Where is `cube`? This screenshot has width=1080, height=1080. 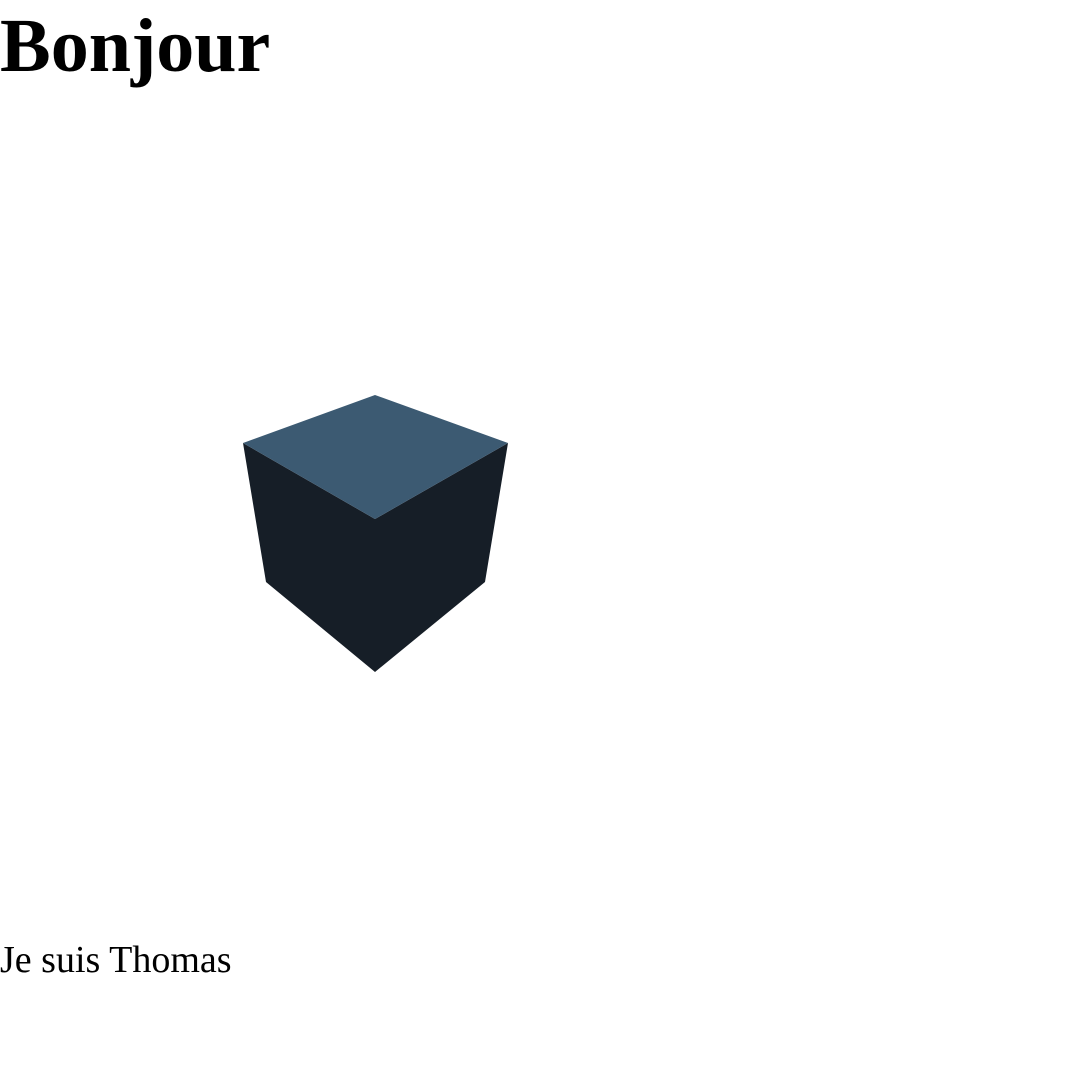 cube is located at coordinates (375, 533).